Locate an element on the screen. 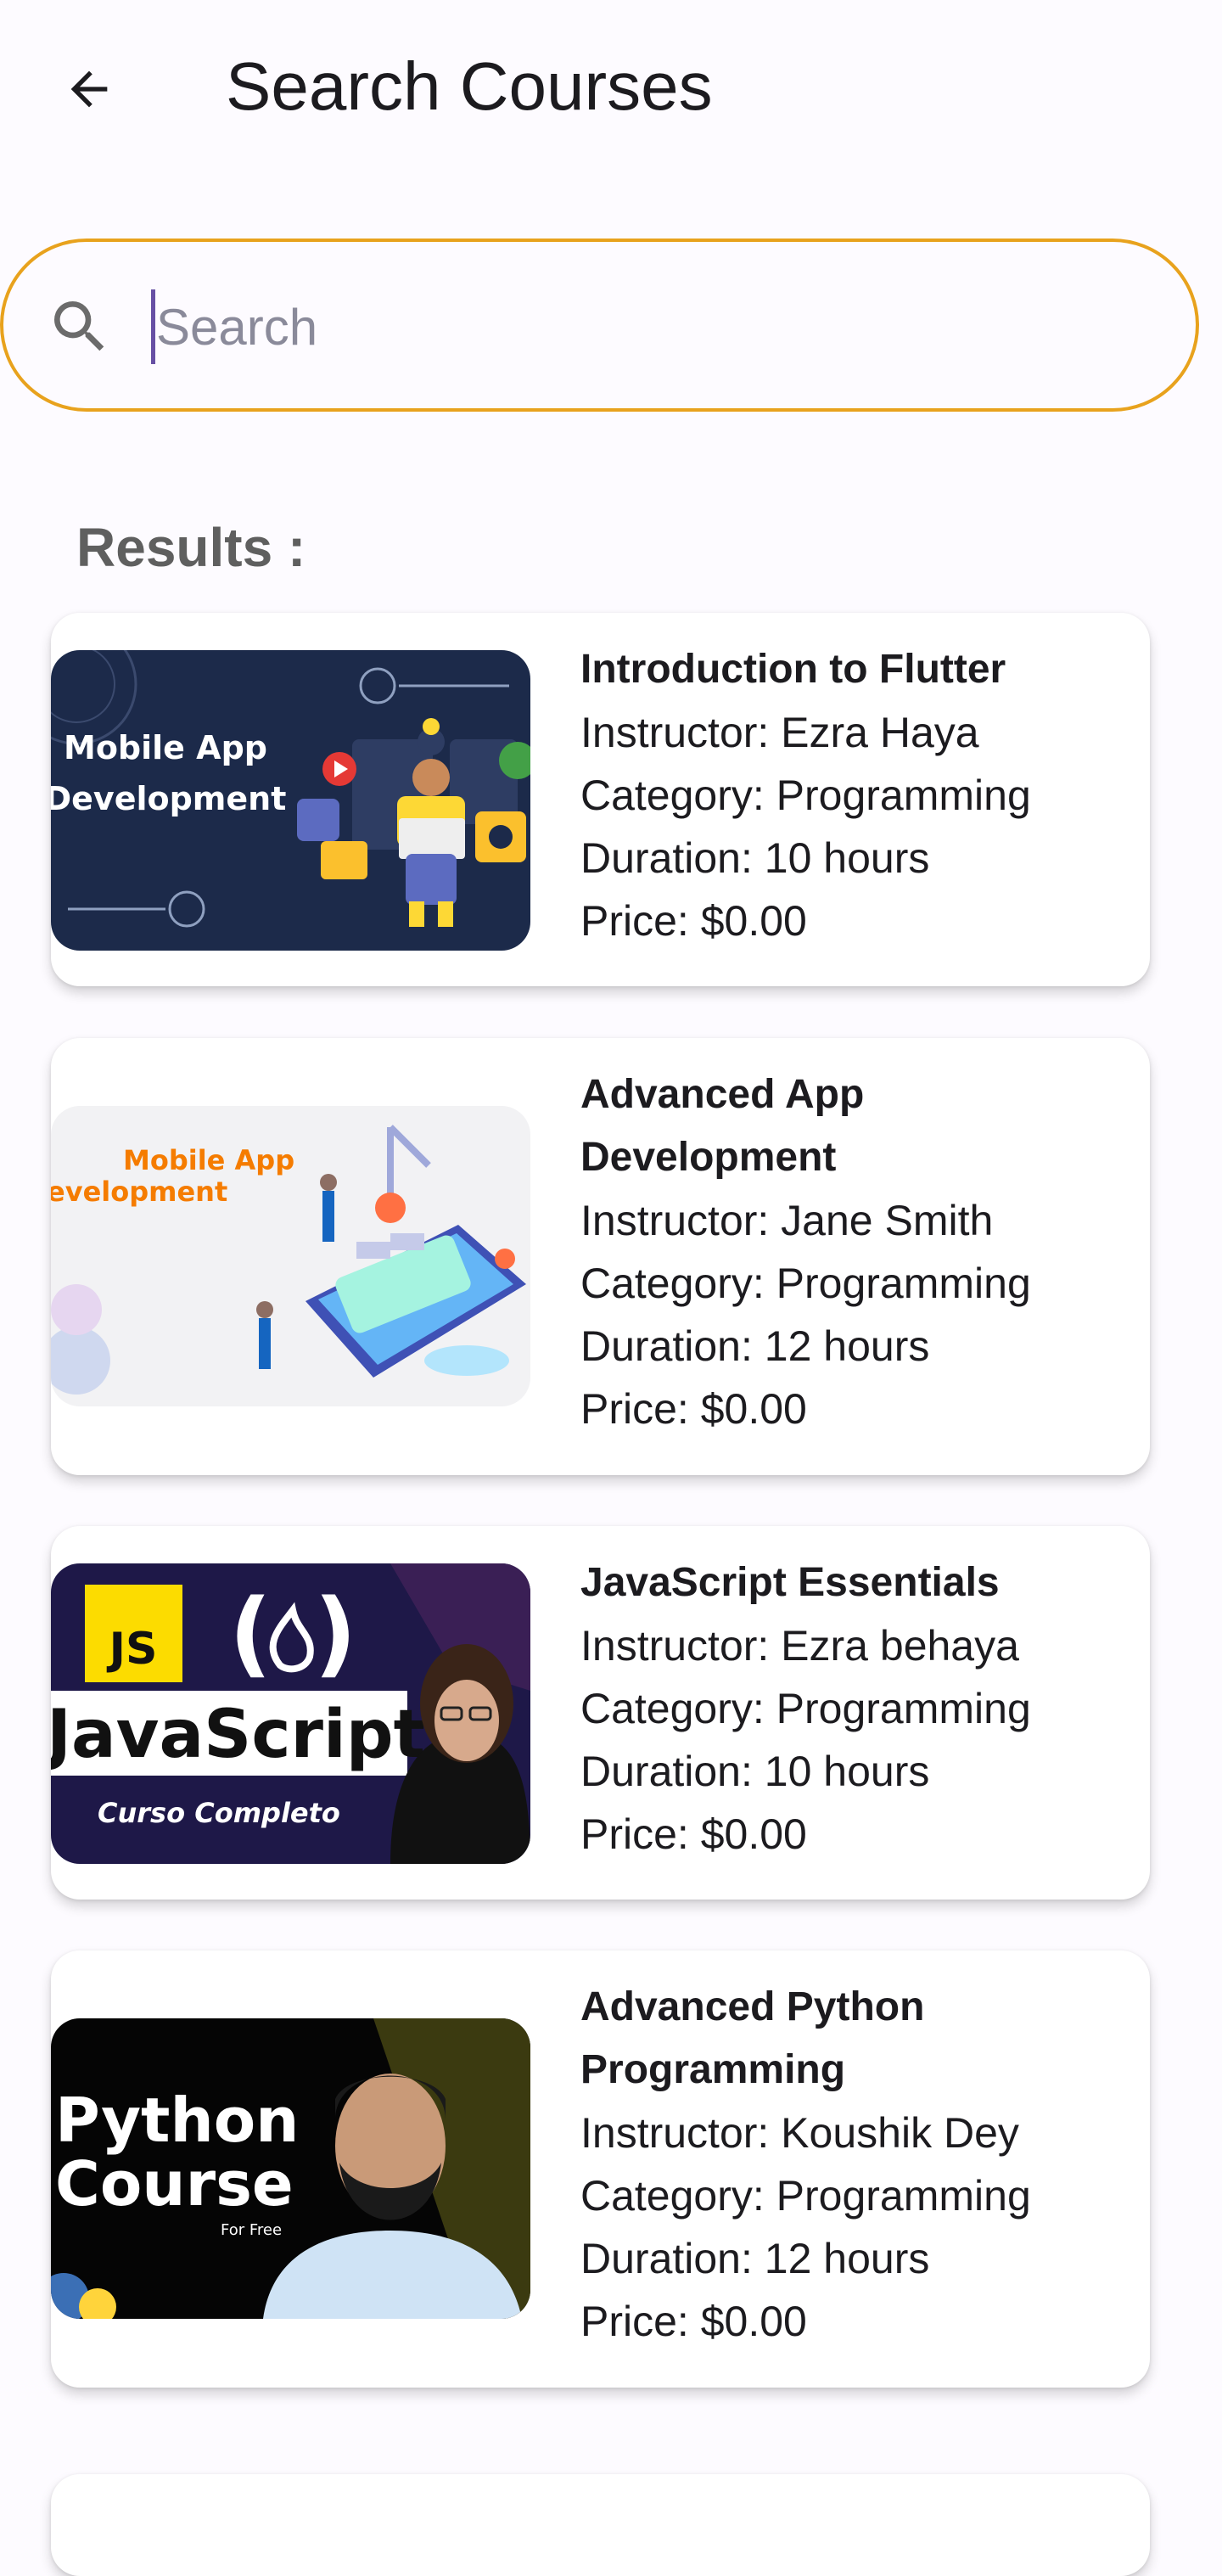  search-icon is located at coordinates (79, 326).